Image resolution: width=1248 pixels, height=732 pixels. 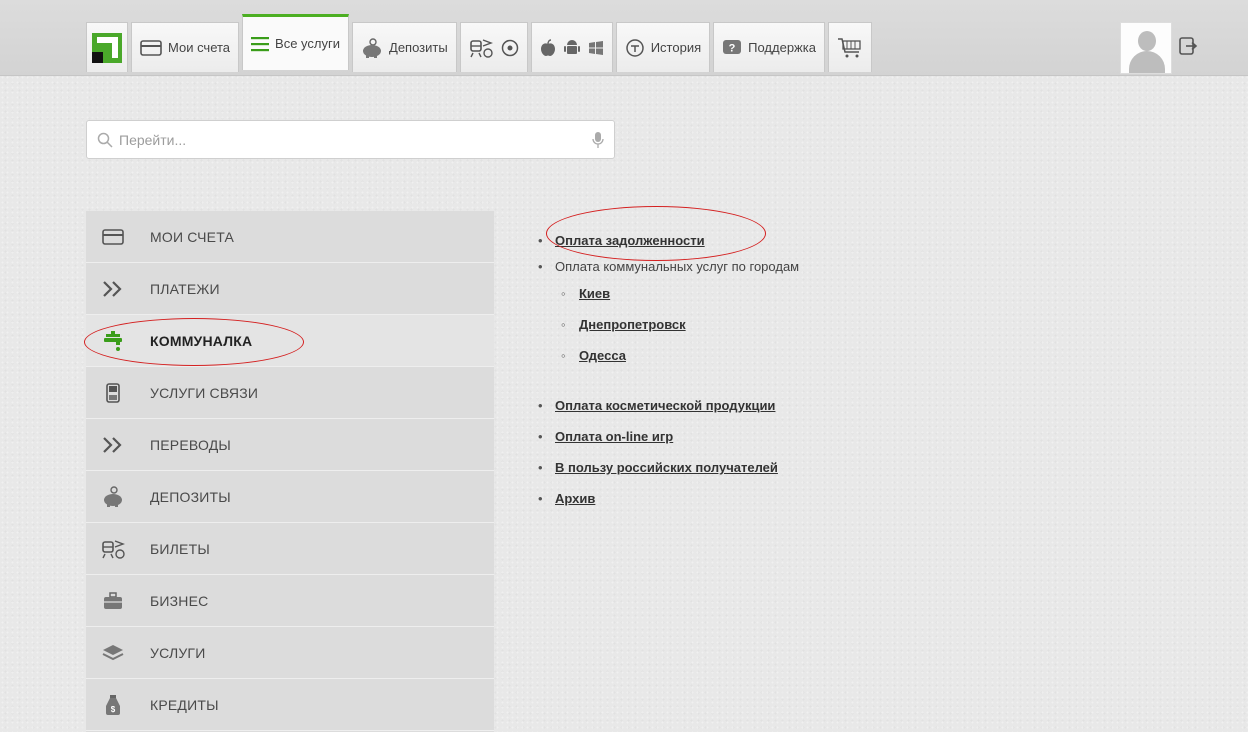 What do you see at coordinates (632, 324) in the screenshot?
I see `city-link-dnipropetrovsk: Днепропетровск` at bounding box center [632, 324].